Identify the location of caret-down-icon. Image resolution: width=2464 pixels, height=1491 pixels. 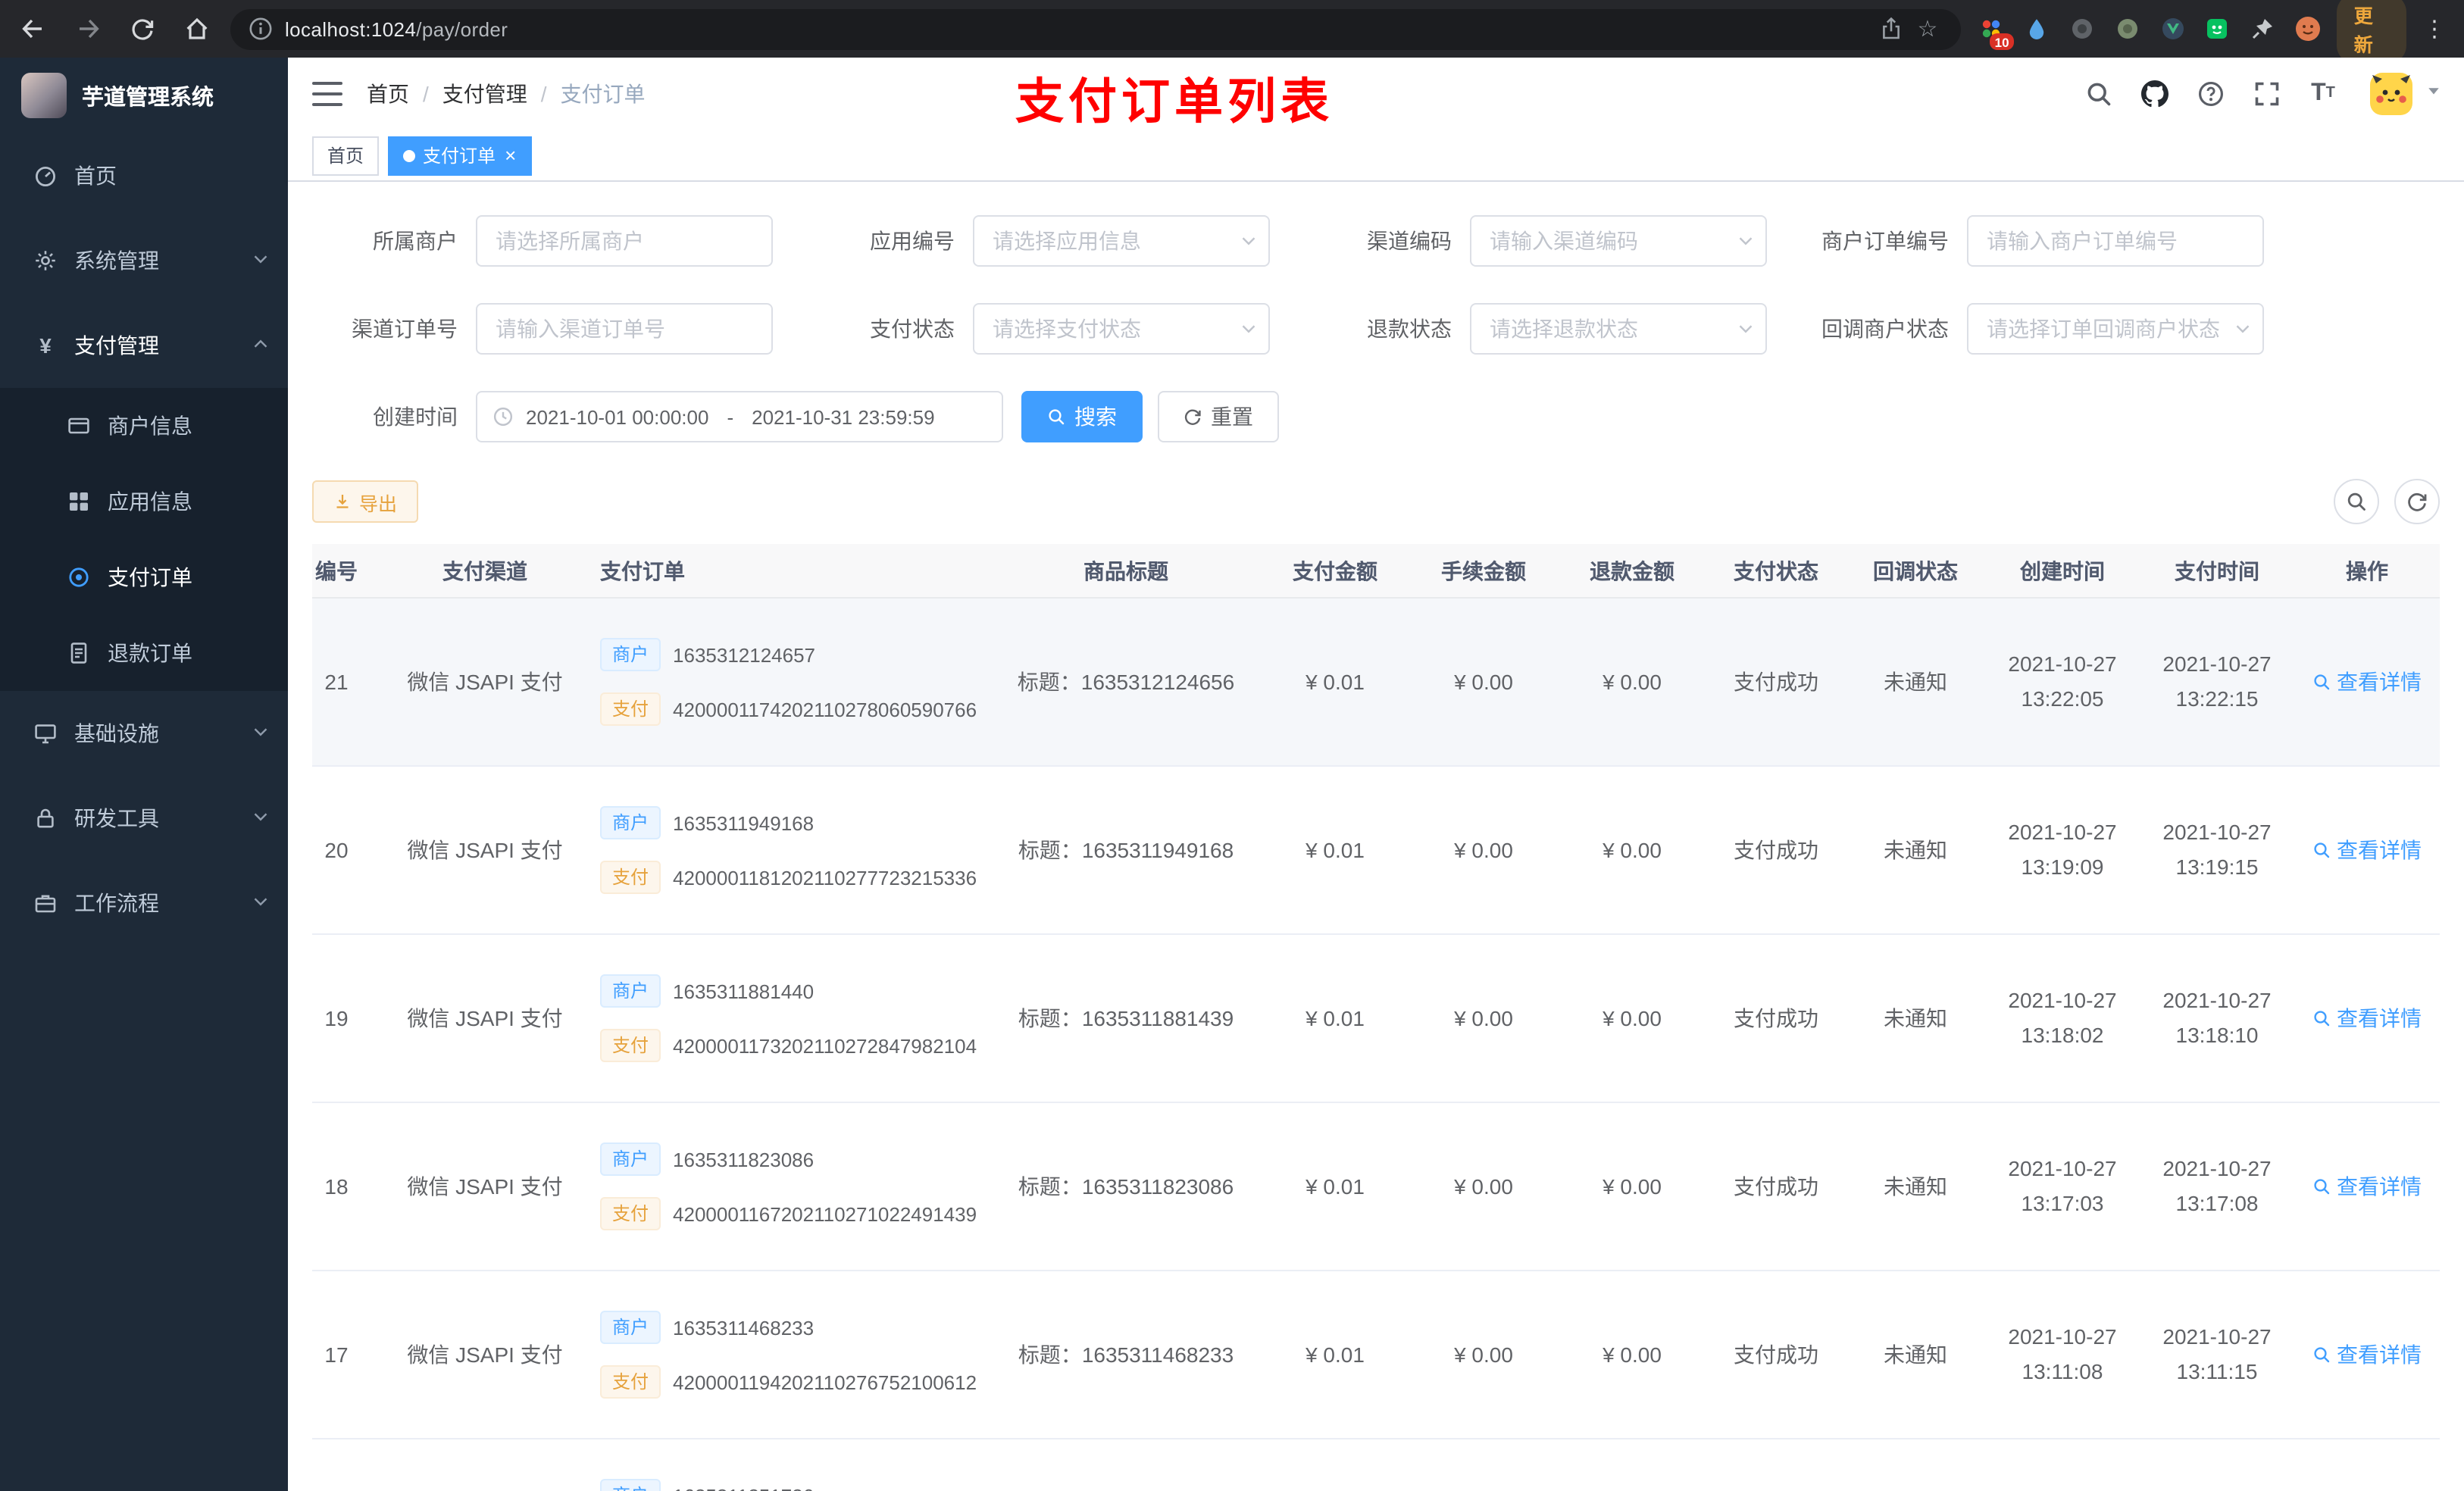
(2434, 94).